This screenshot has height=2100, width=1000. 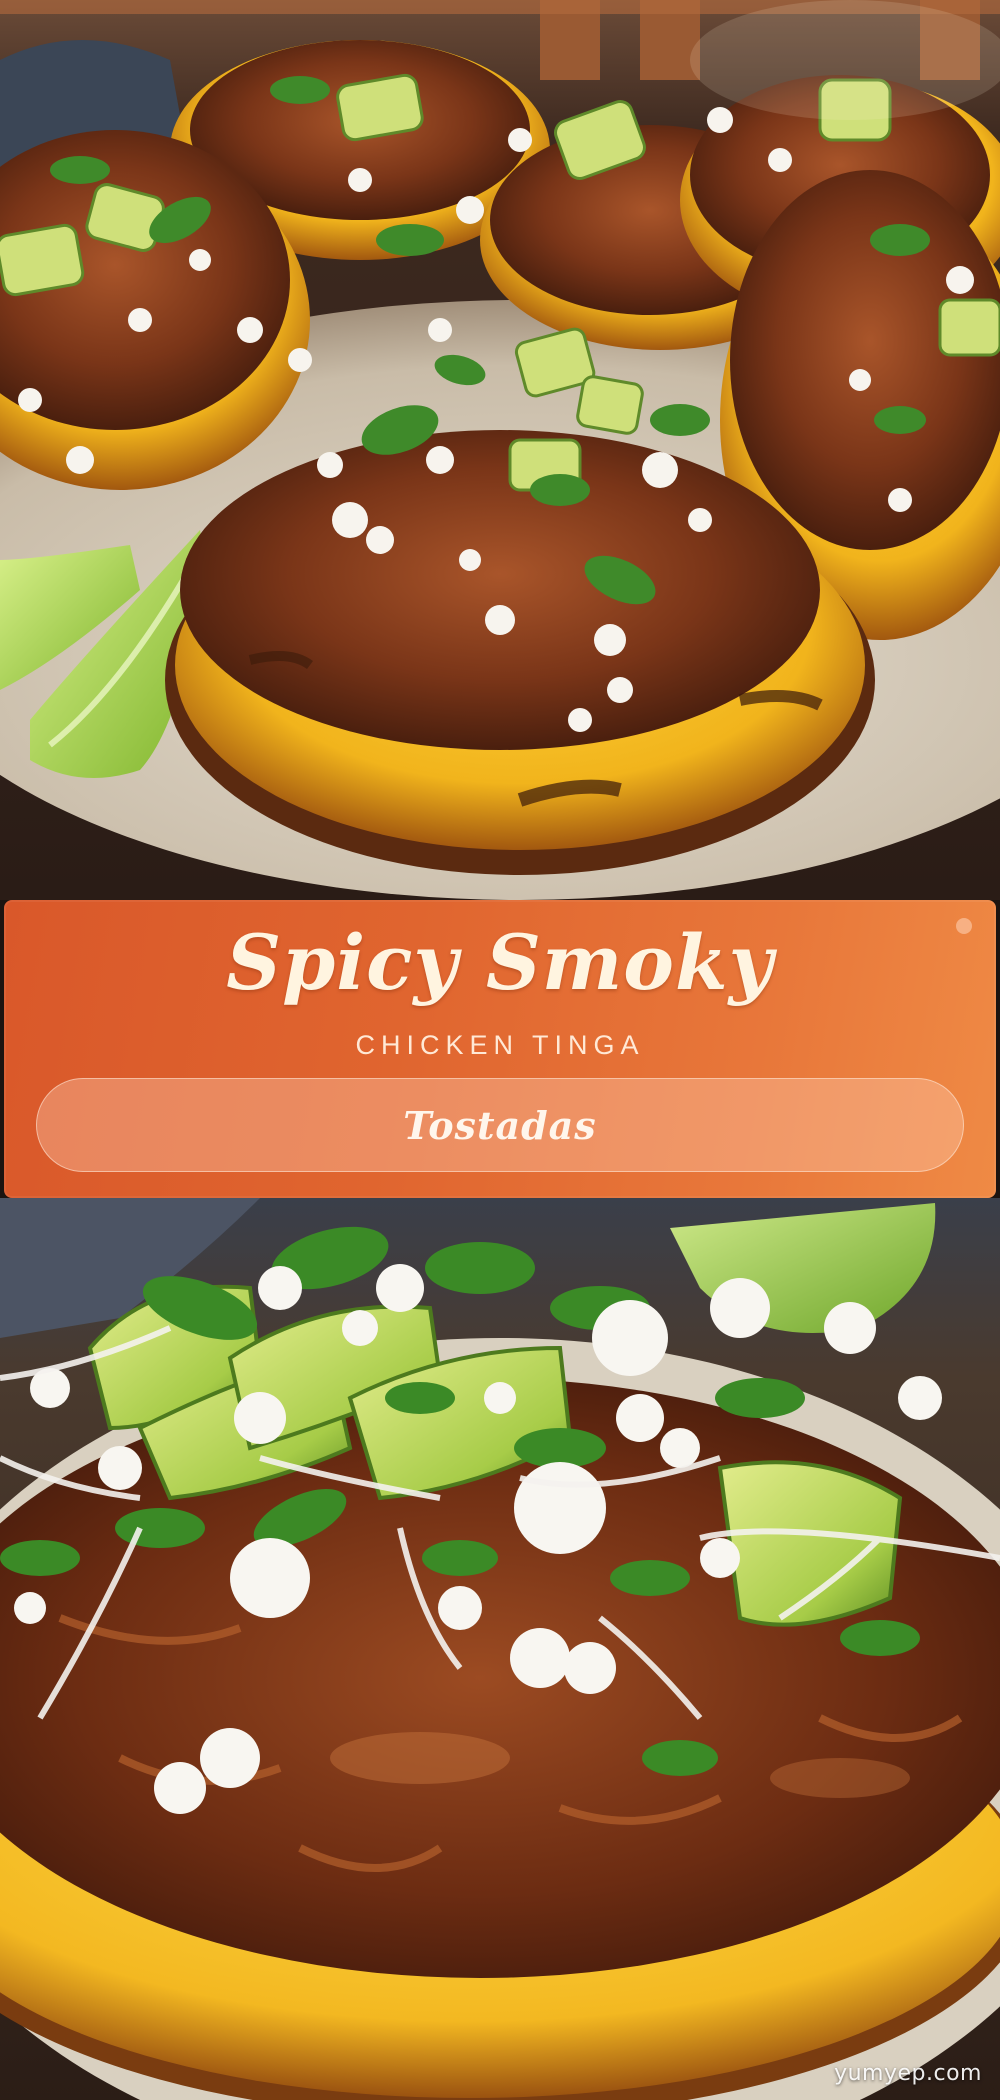 I want to click on recipe-type-label: Tostadas, so click(x=500, y=1125).